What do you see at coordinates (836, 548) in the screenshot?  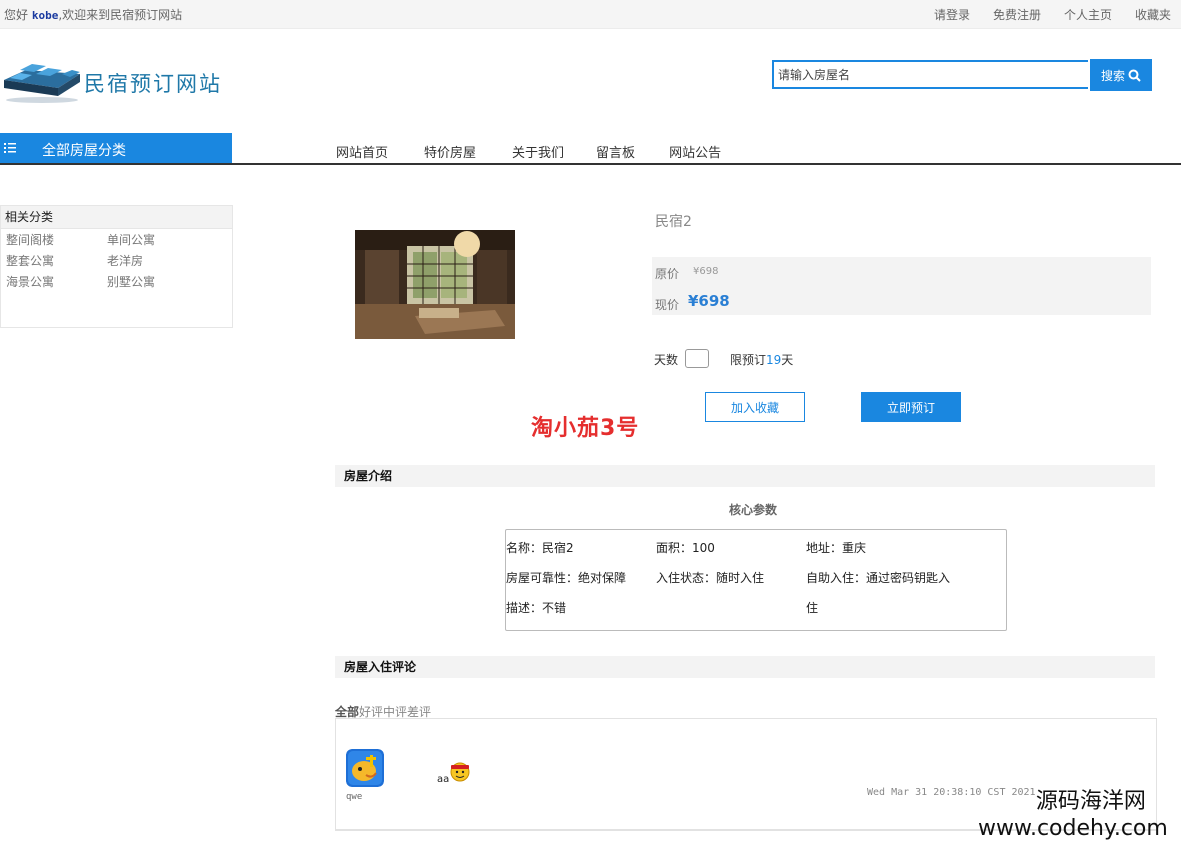 I see `param-address: 地址：重庆` at bounding box center [836, 548].